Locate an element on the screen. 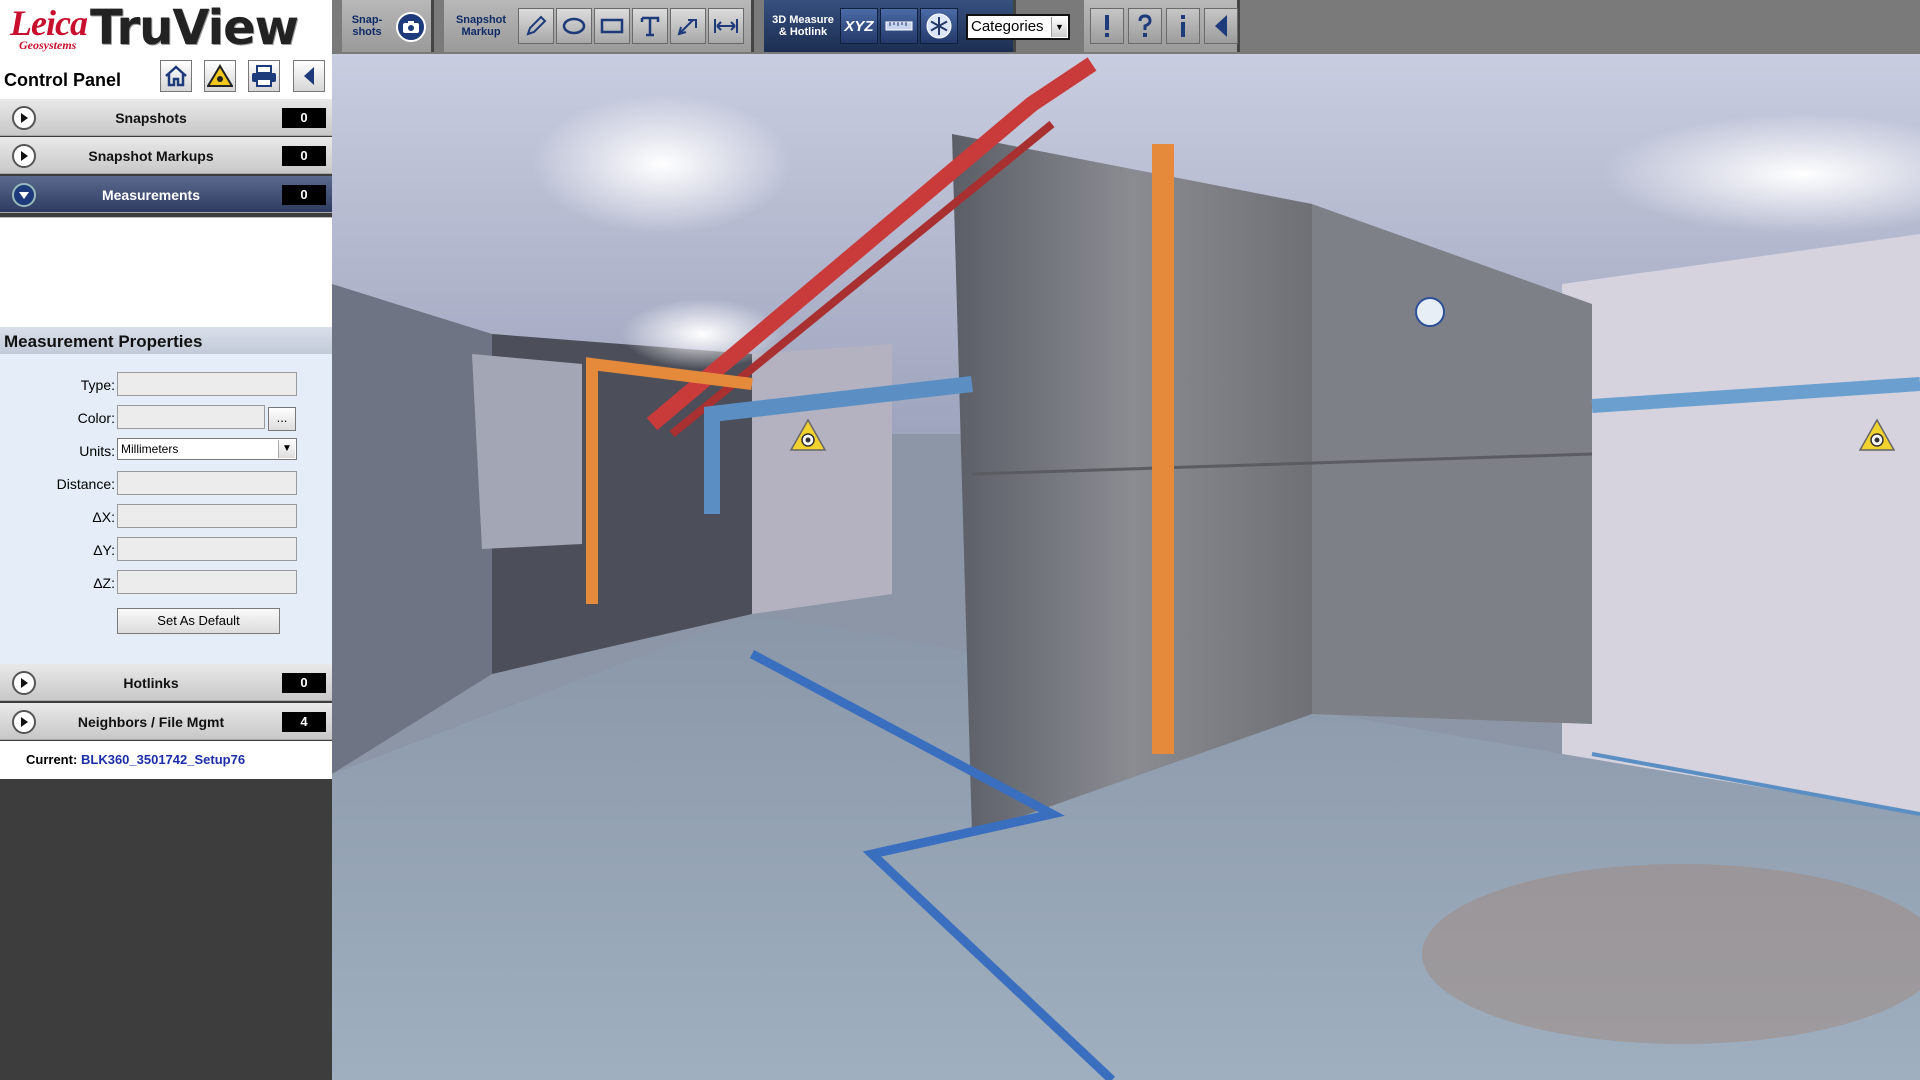 This screenshot has width=1920, height=1080. units-value: Millimeters is located at coordinates (150, 449).